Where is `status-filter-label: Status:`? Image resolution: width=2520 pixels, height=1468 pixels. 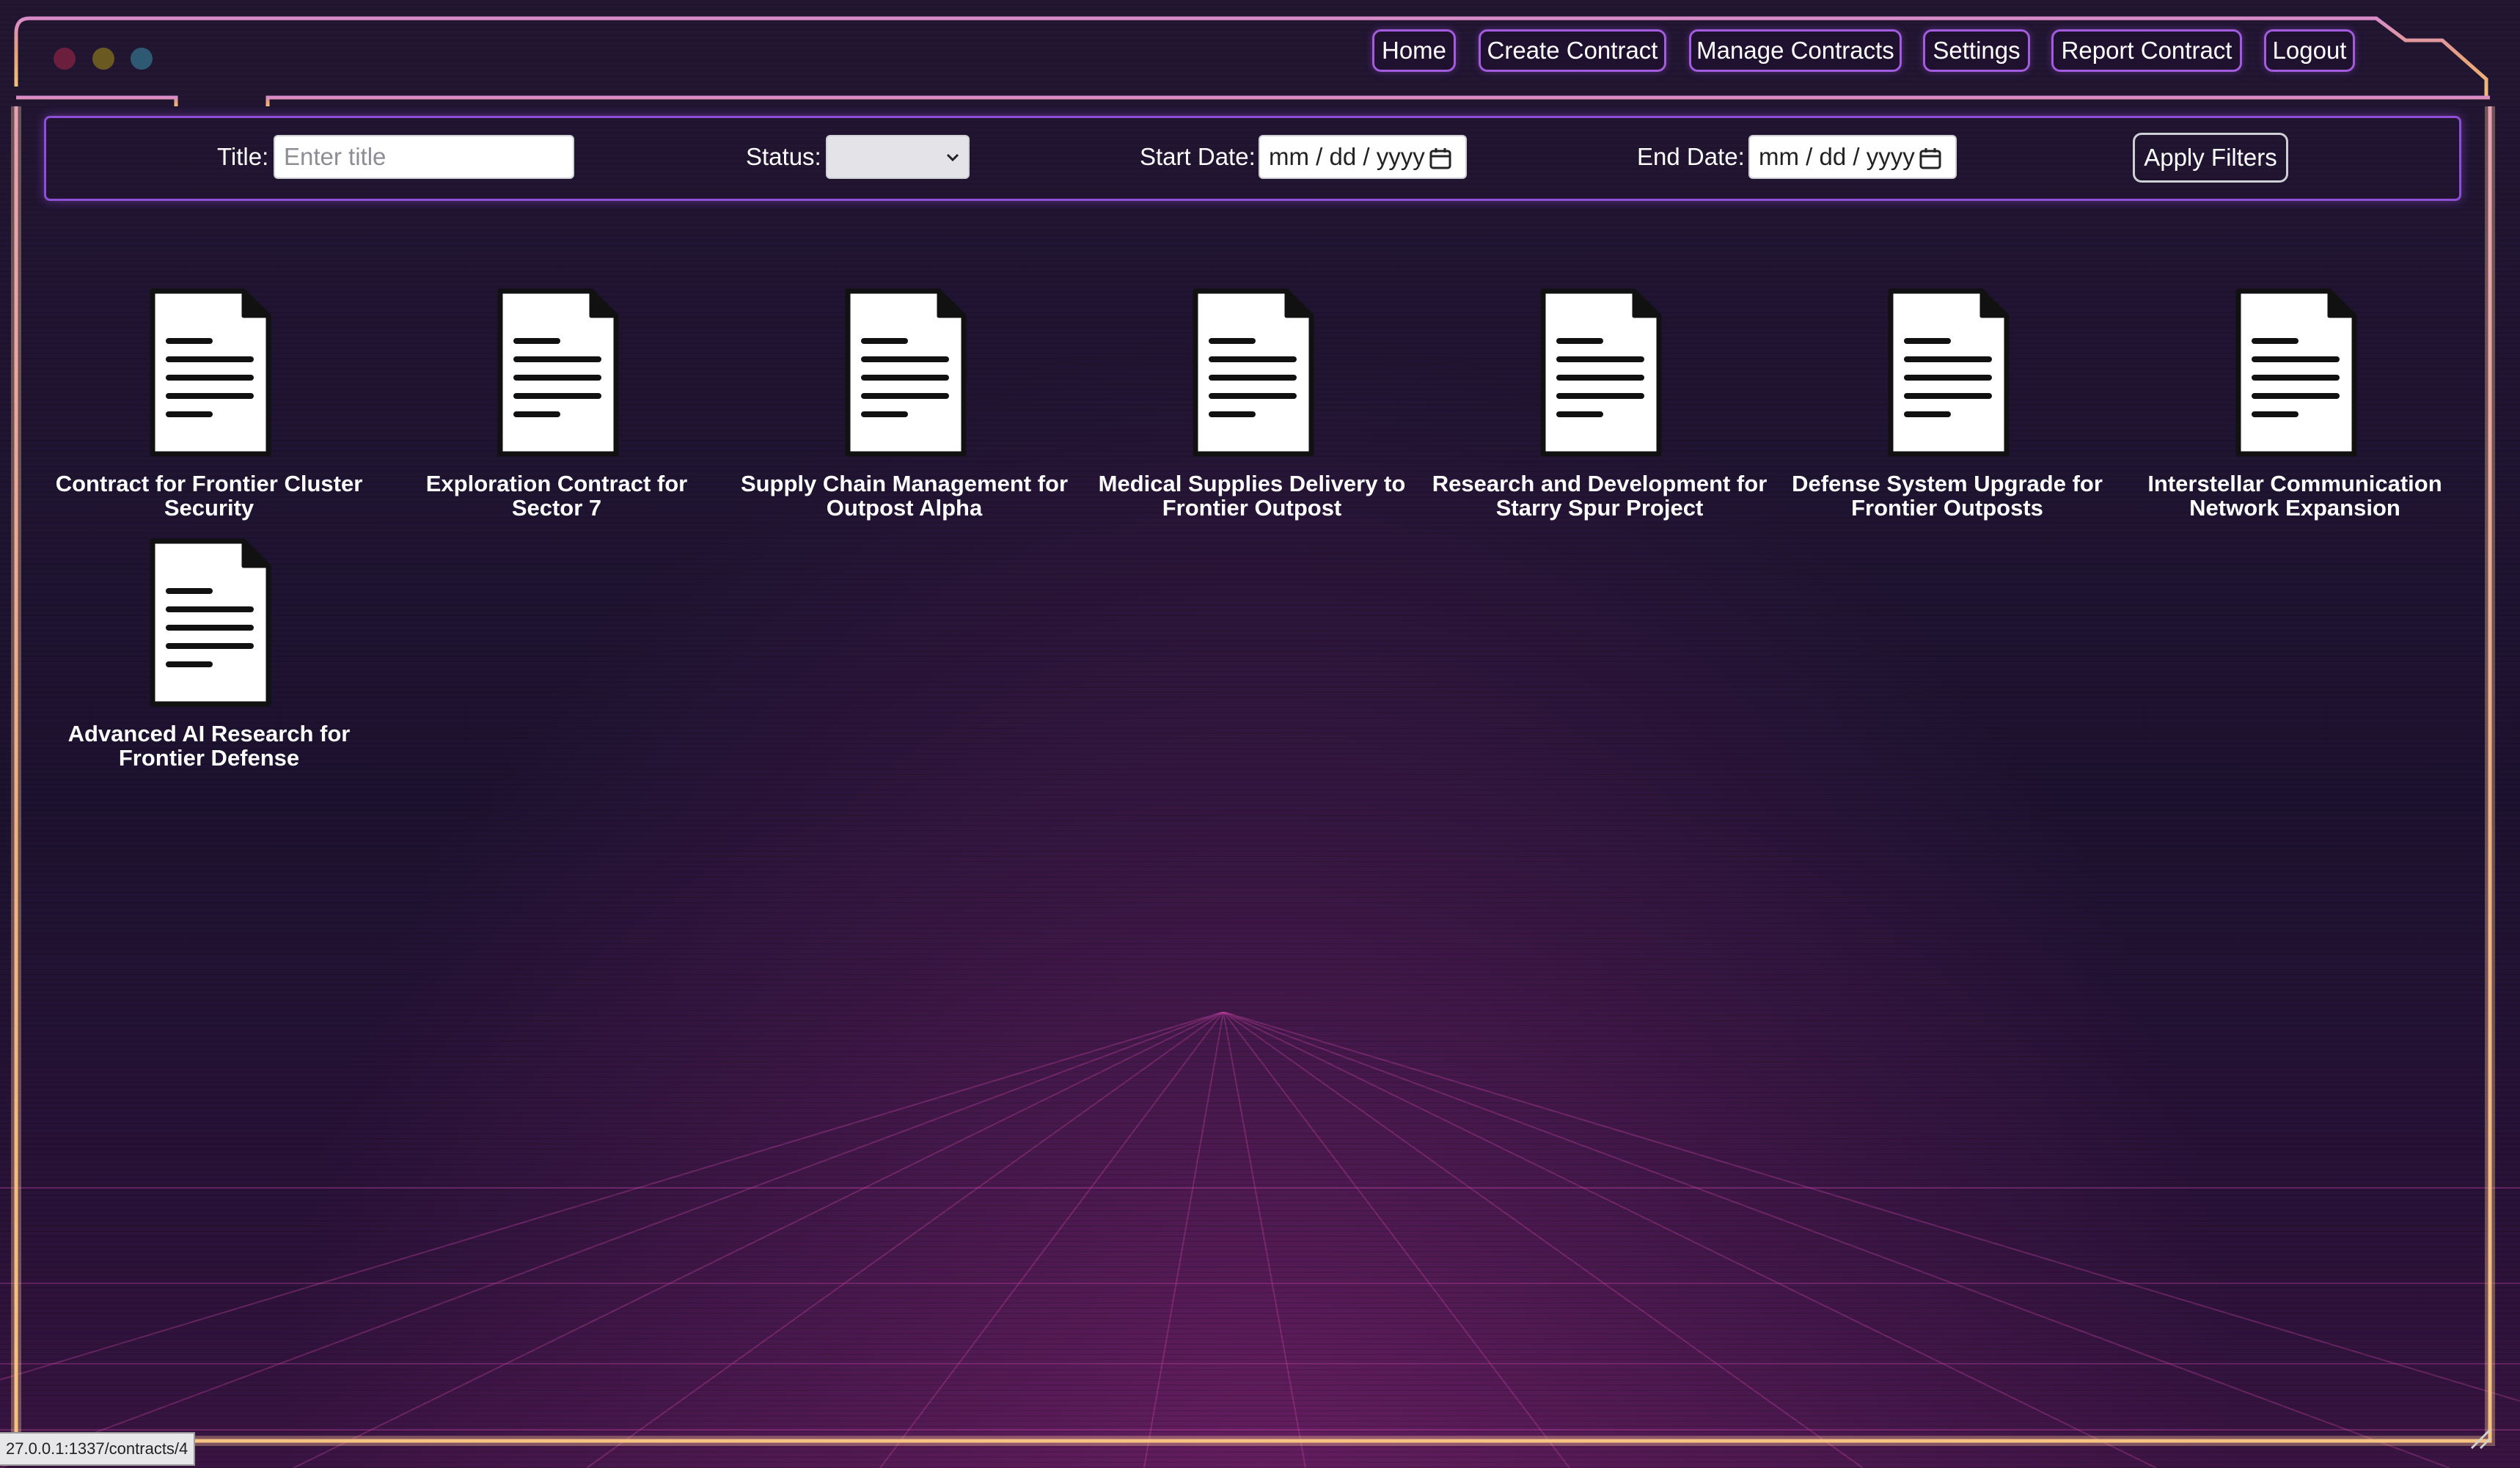 status-filter-label: Status: is located at coordinates (783, 157).